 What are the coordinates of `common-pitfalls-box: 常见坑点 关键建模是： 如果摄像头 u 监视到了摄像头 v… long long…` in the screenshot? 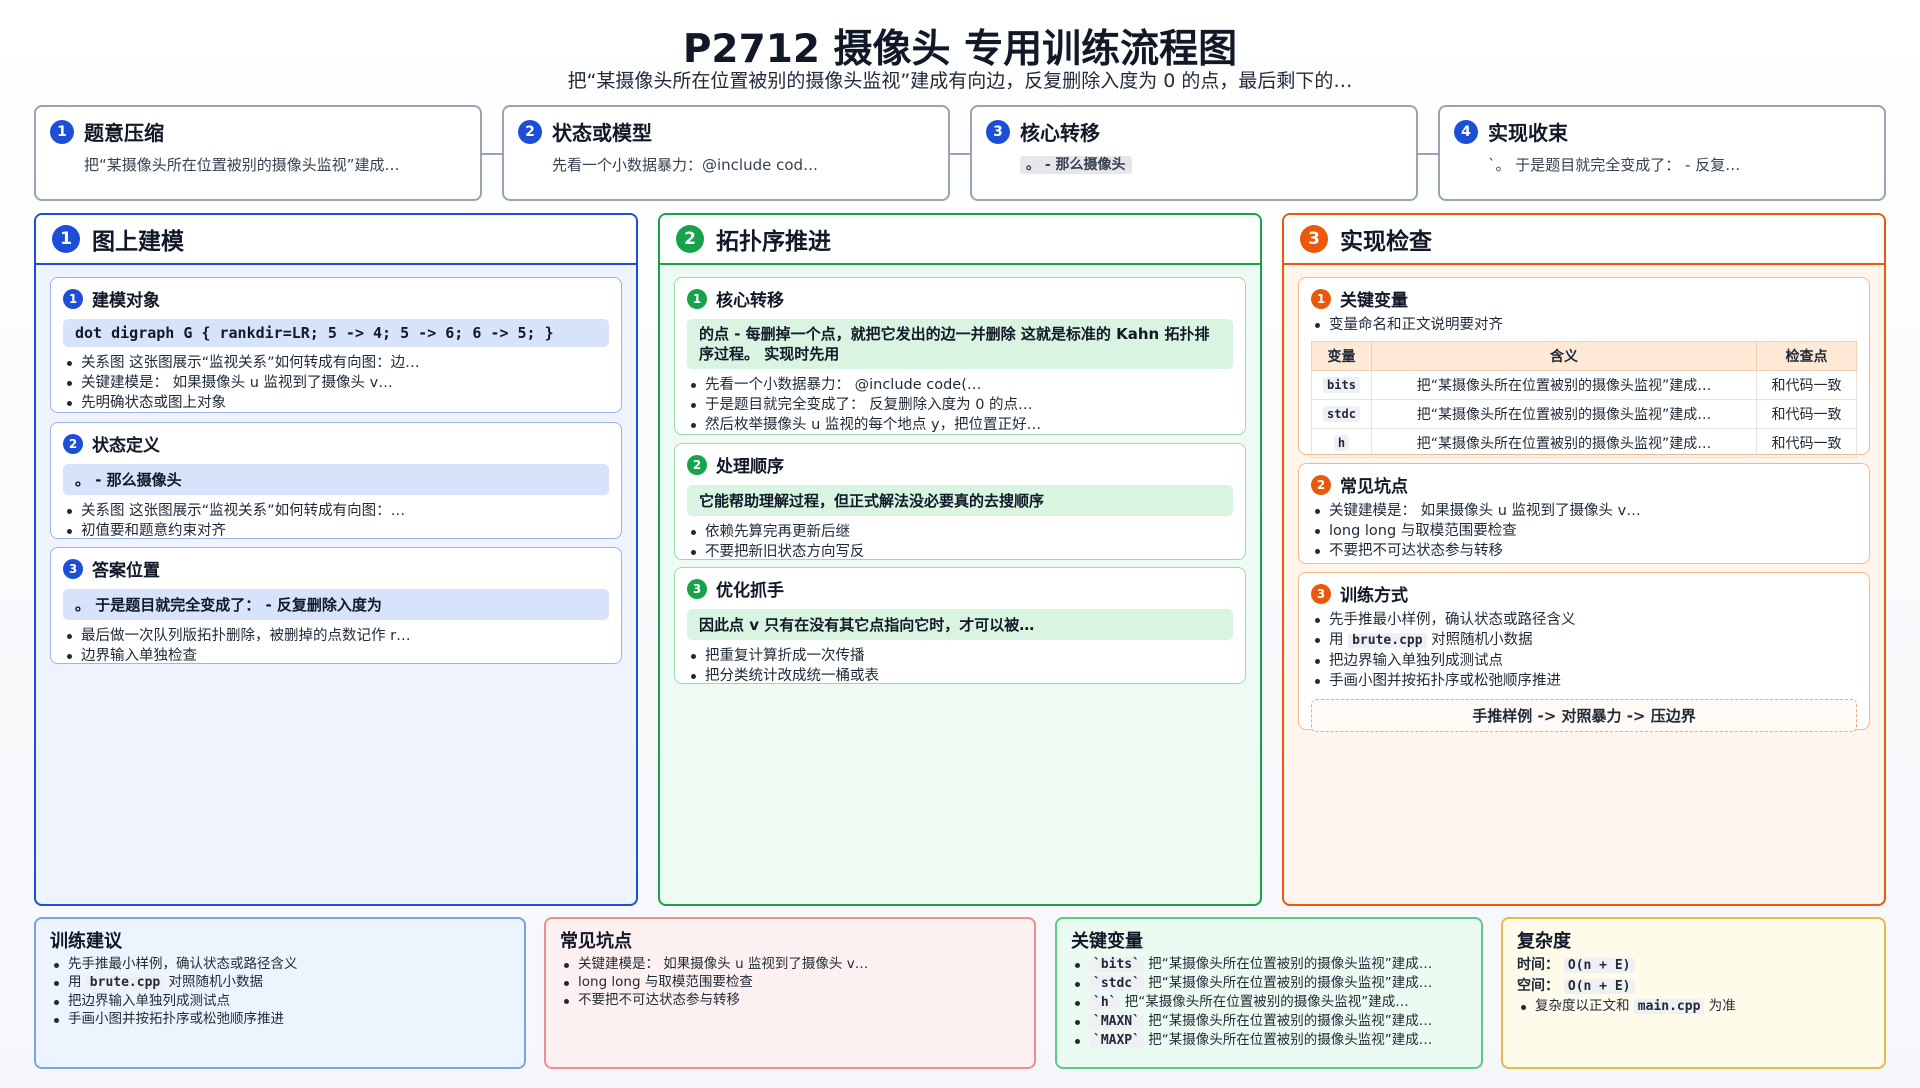 It's located at (790, 993).